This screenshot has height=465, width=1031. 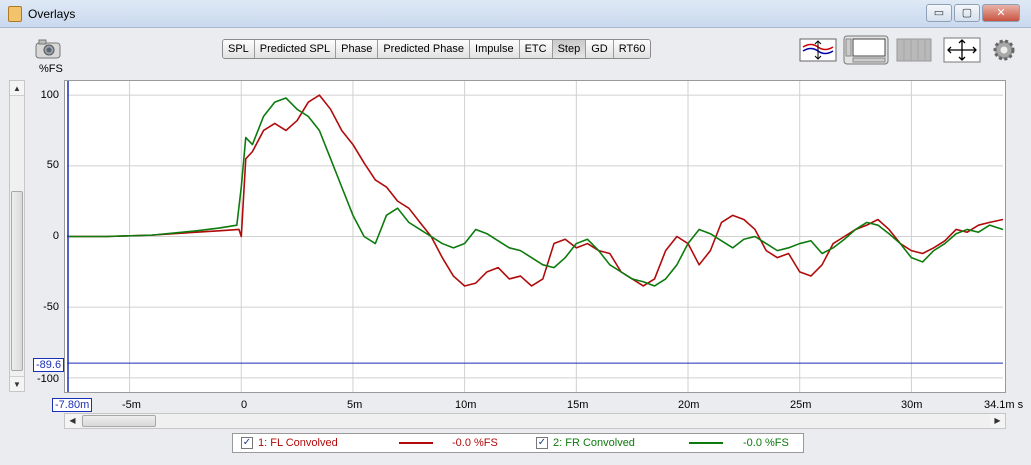 What do you see at coordinates (295, 49) in the screenshot?
I see `tab-predicted-spl: Predicted SPL` at bounding box center [295, 49].